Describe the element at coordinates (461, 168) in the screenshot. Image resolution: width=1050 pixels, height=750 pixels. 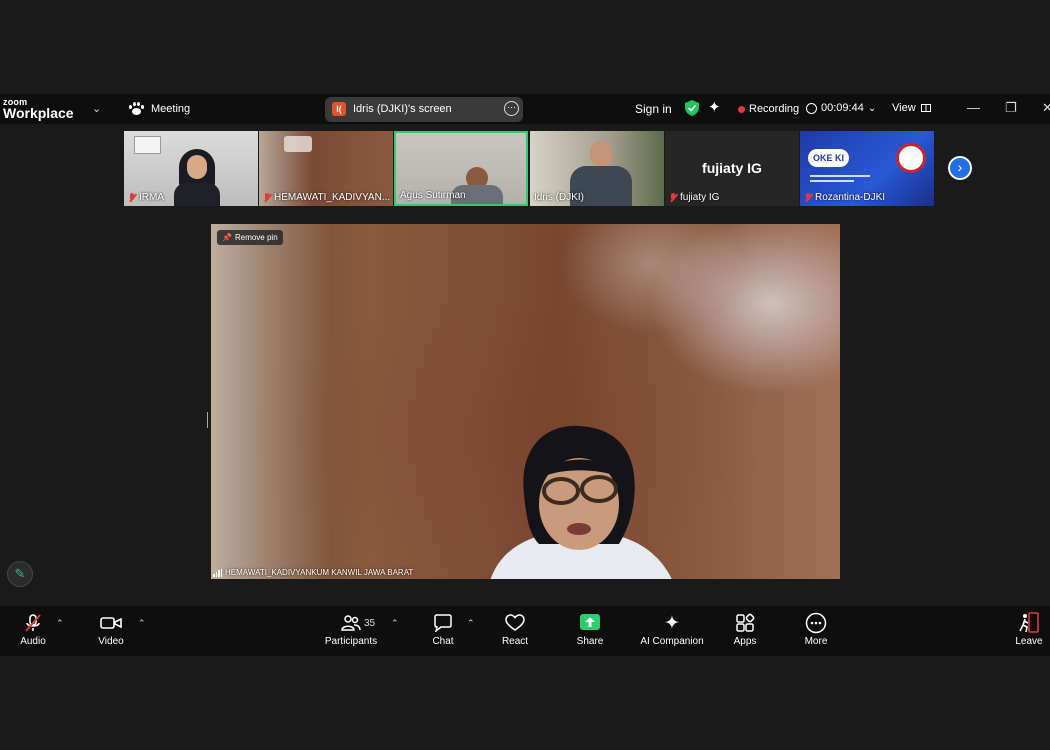
I see `participant-tile-active: Agus Sutirman` at that location.